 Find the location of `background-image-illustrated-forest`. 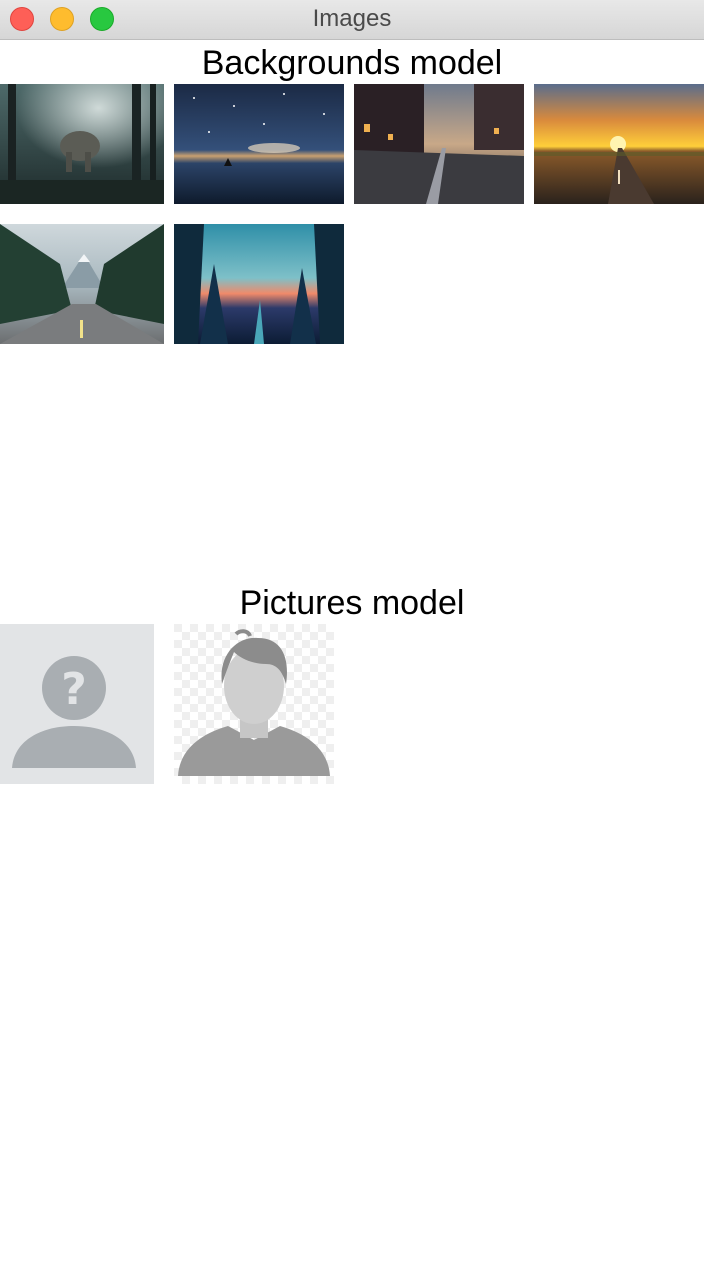

background-image-illustrated-forest is located at coordinates (259, 284).